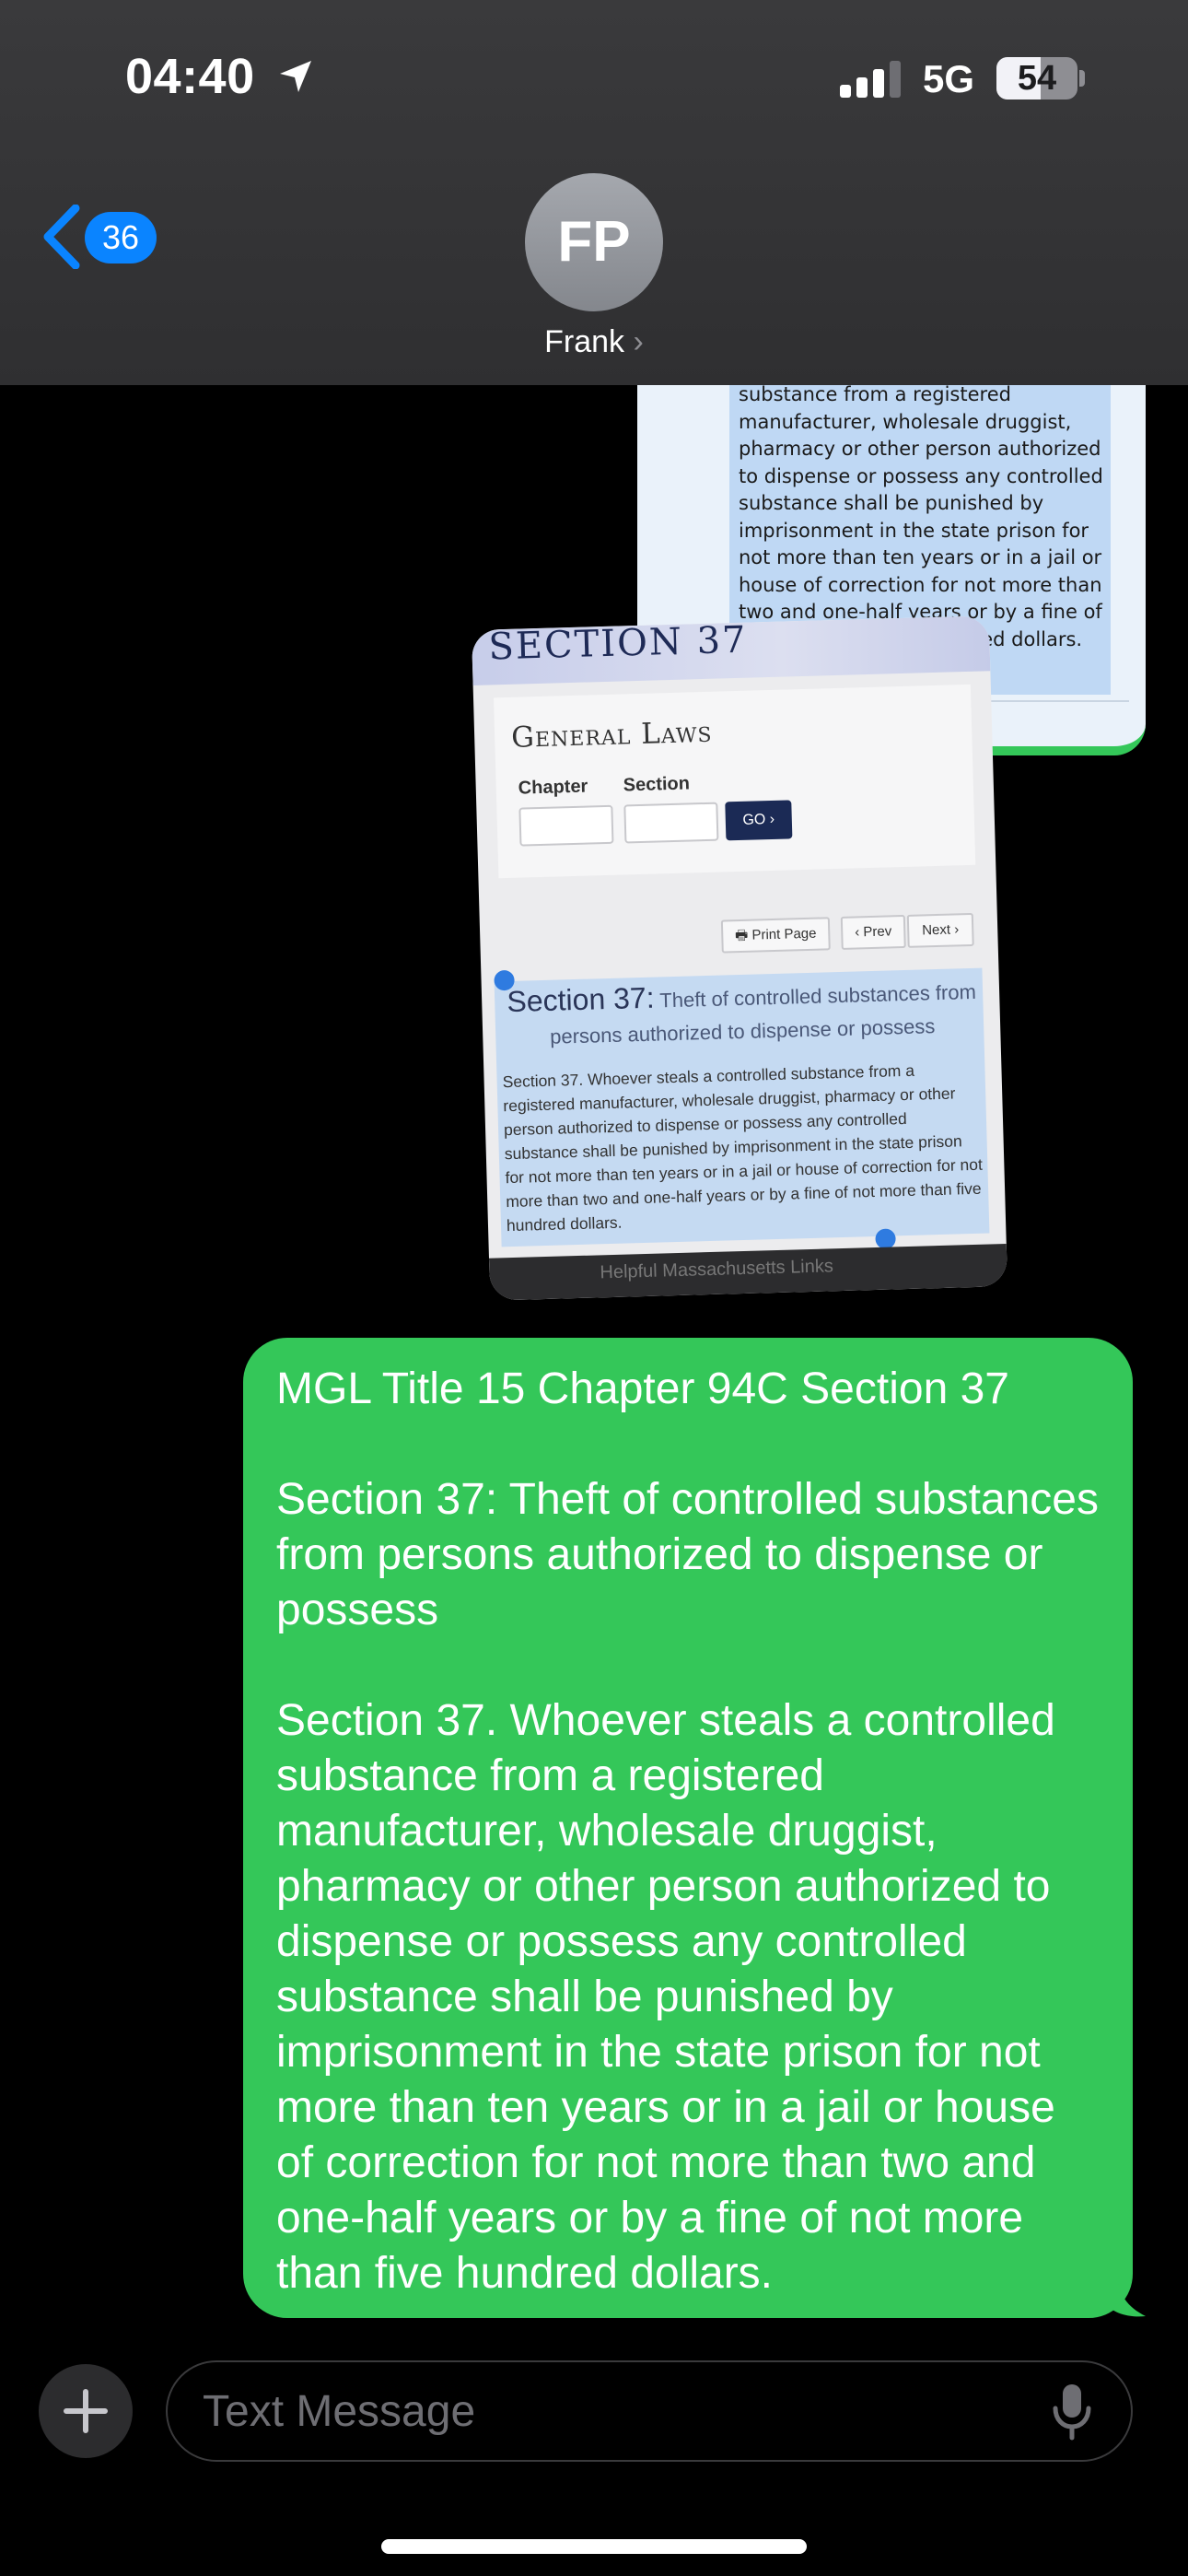 This screenshot has height=2576, width=1188. What do you see at coordinates (121, 237) in the screenshot?
I see `back-unread-badge: 36` at bounding box center [121, 237].